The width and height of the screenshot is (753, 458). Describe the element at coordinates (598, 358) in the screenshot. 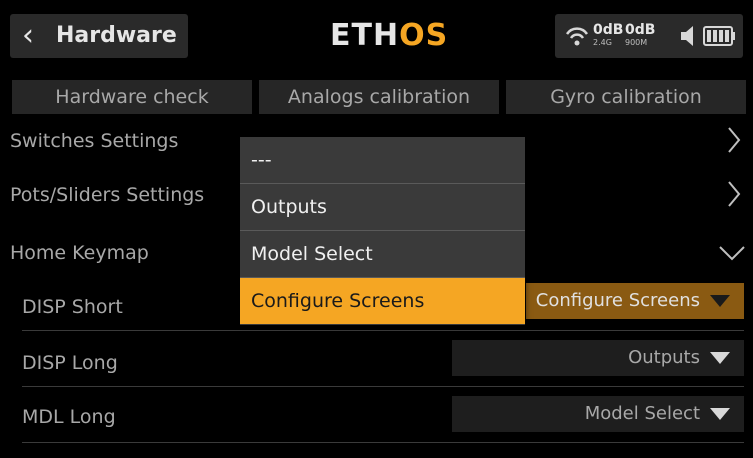

I see `disp-long-select: Outputs` at that location.